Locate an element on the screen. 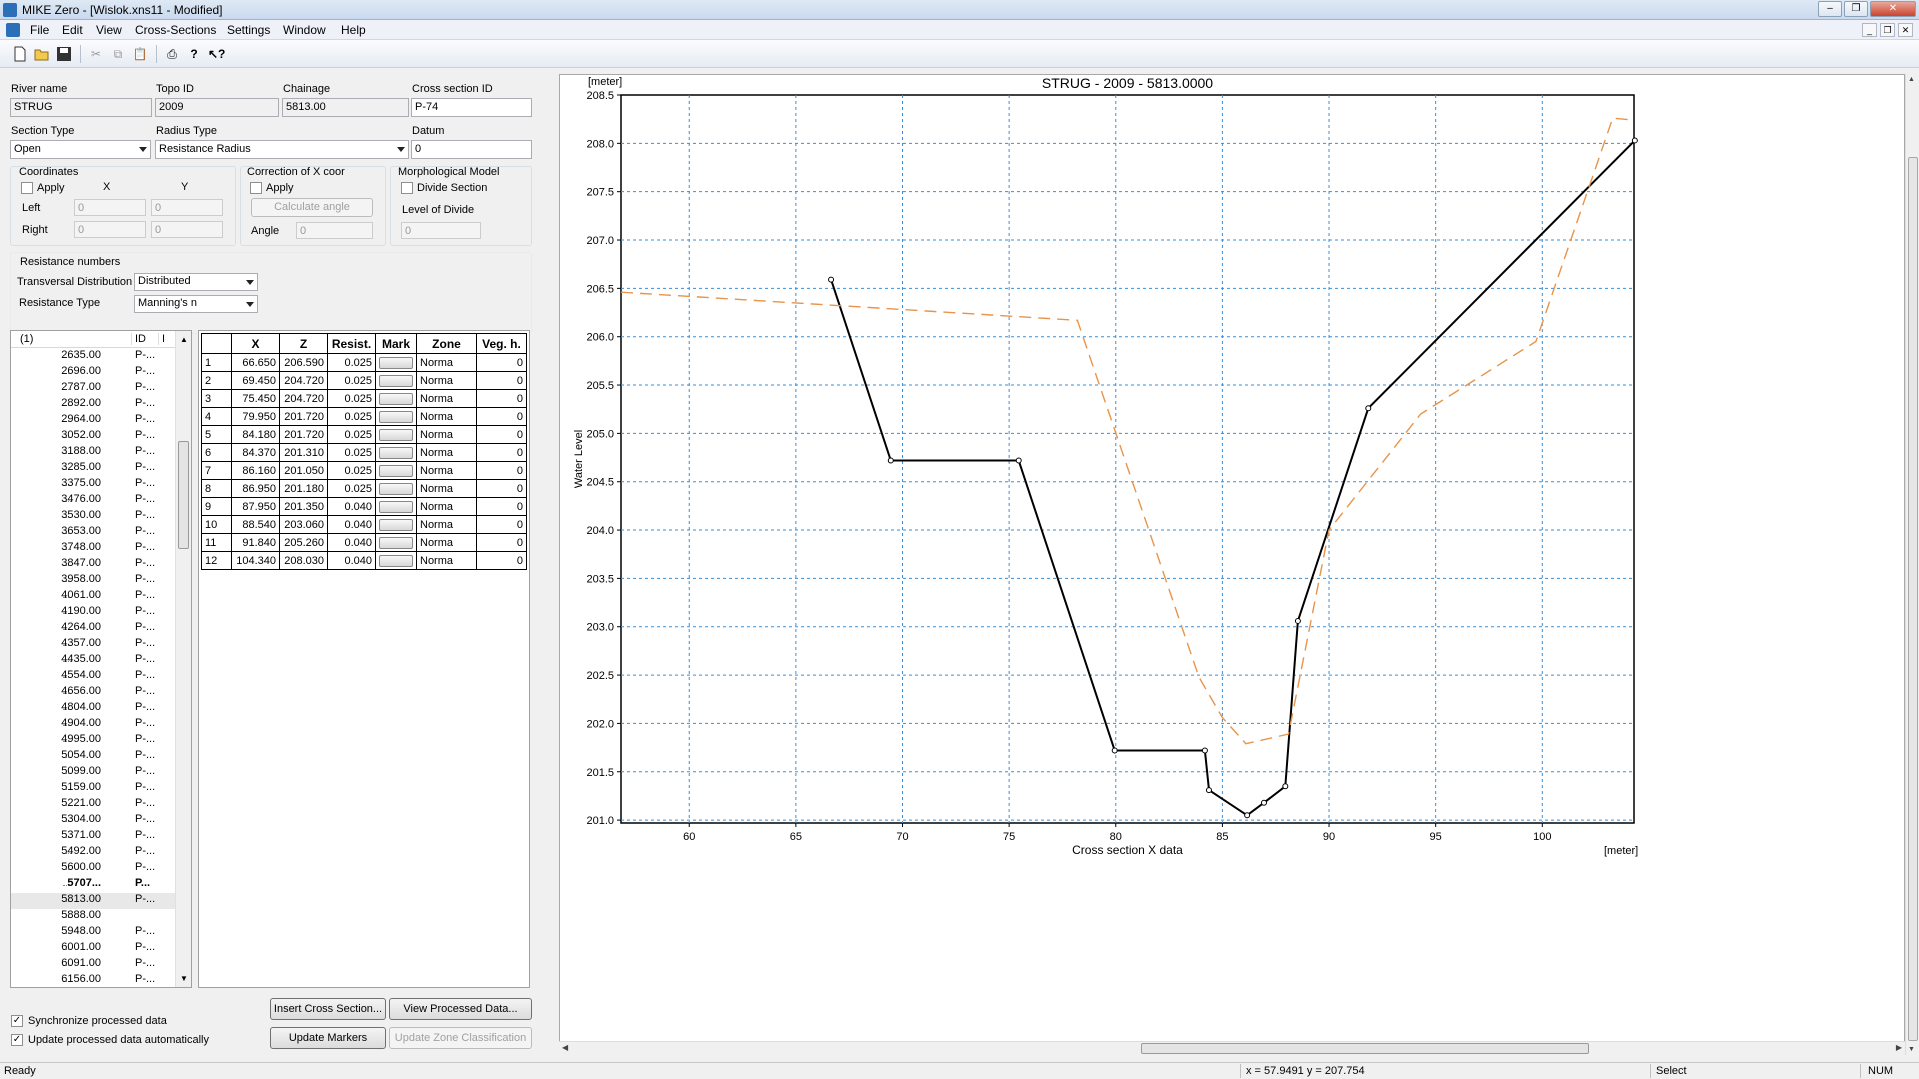  right-y-field: 0 is located at coordinates (187, 229).